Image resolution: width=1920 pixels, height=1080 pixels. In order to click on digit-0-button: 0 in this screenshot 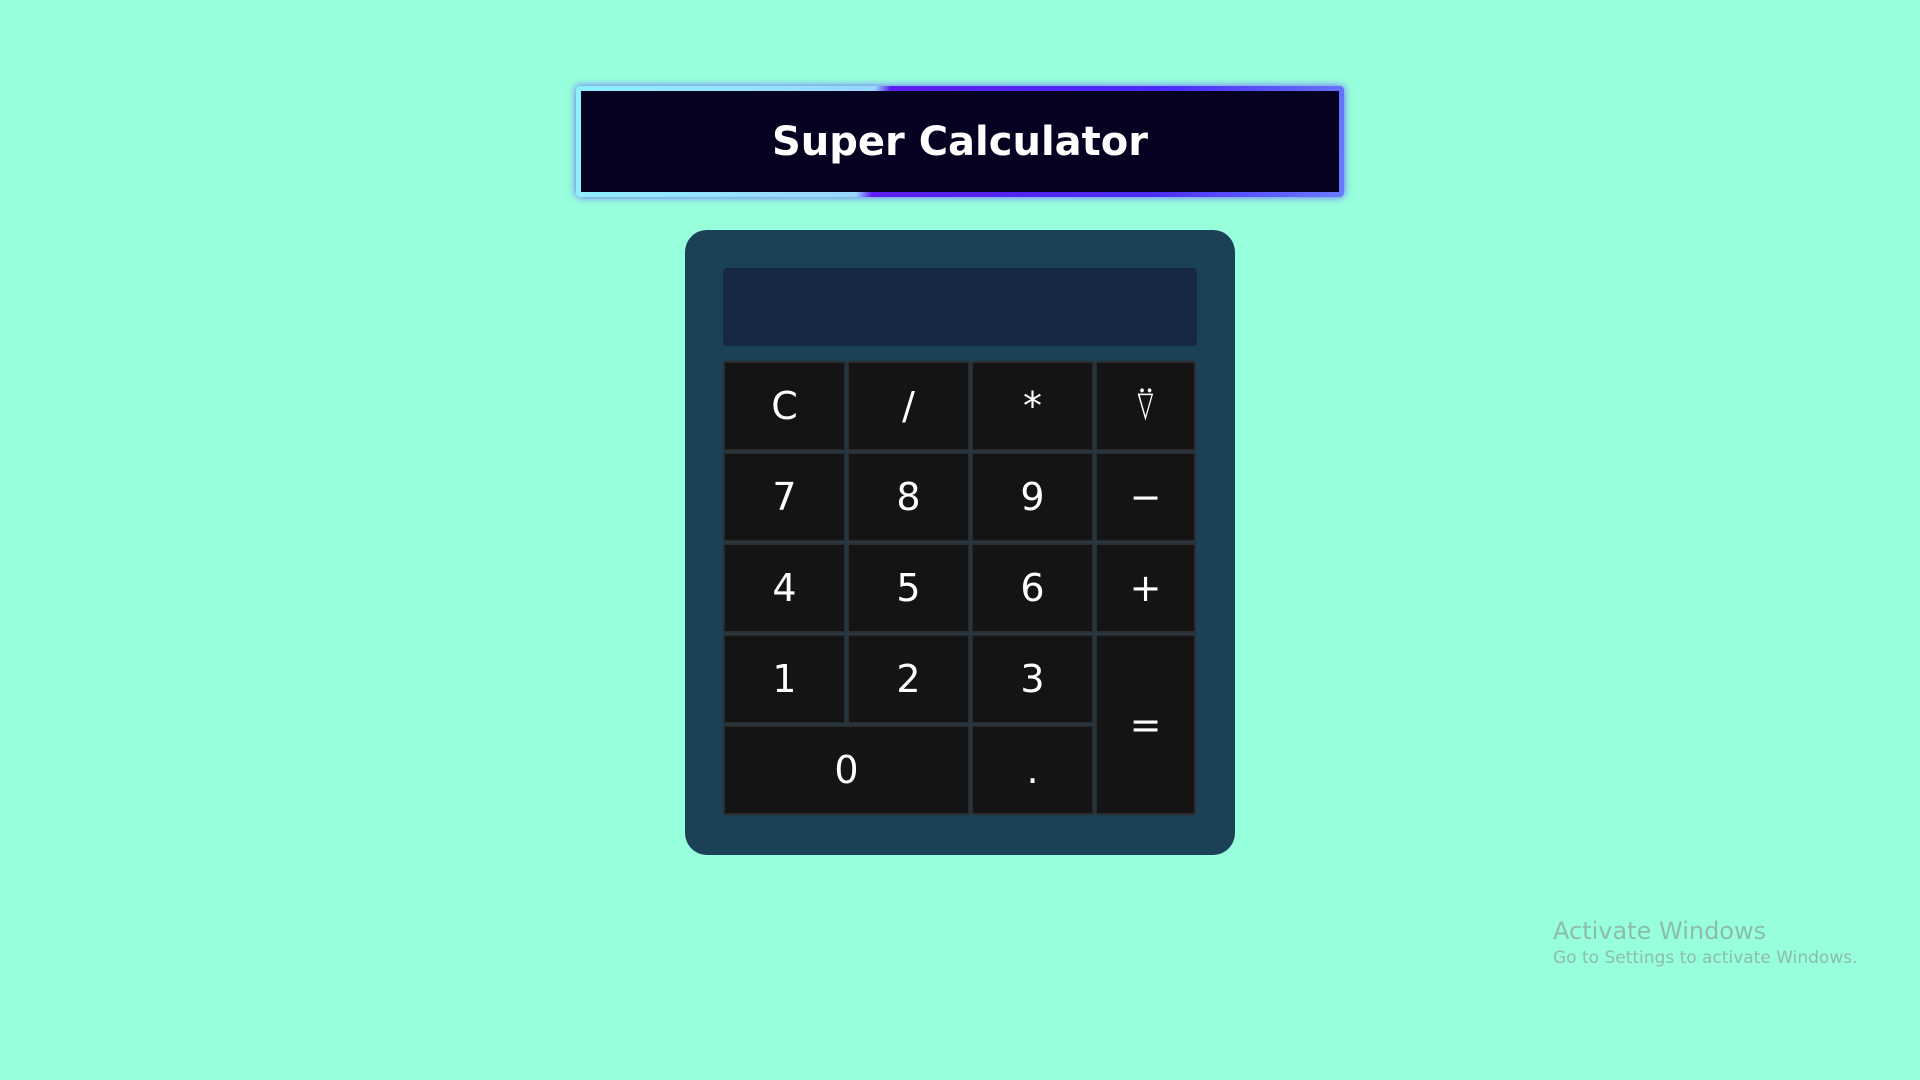, I will do `click(846, 770)`.